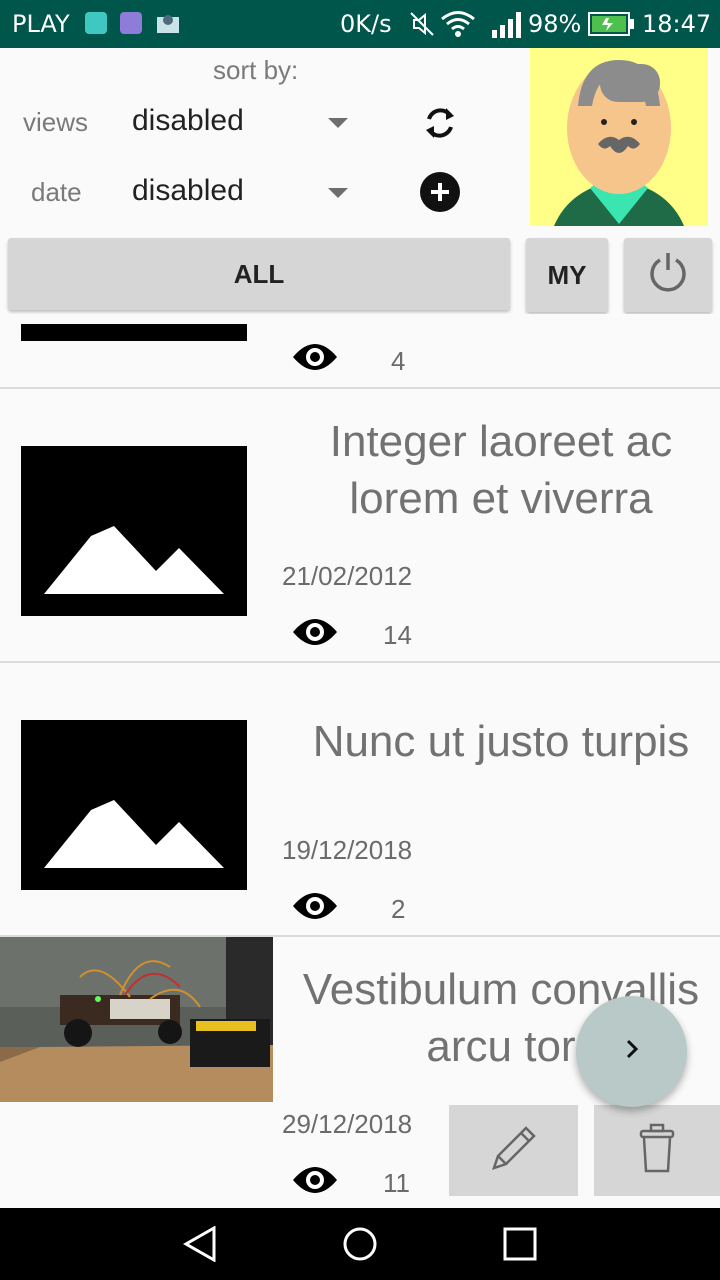 The image size is (720, 1280). What do you see at coordinates (347, 1124) in the screenshot?
I see `post-date: 29/12/2018` at bounding box center [347, 1124].